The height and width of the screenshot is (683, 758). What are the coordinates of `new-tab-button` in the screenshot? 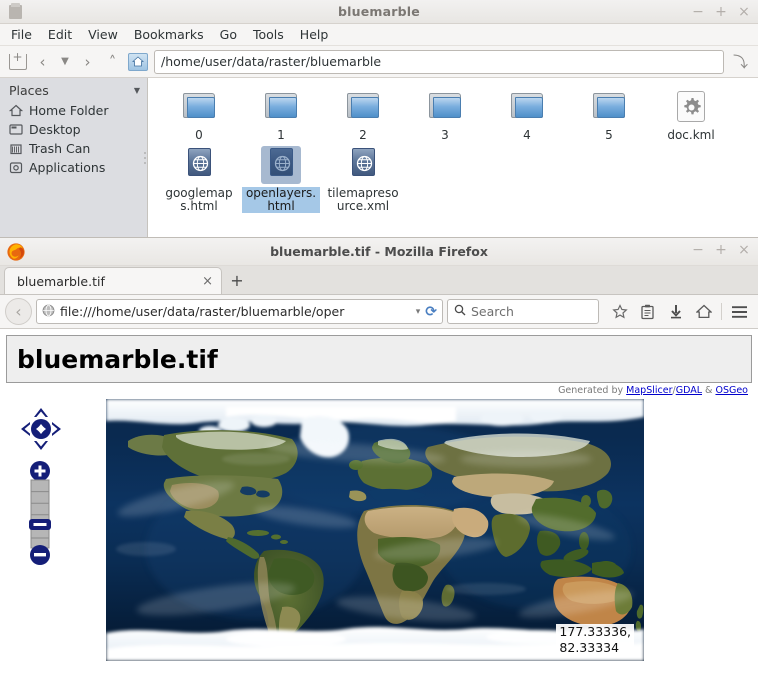 It's located at (17, 61).